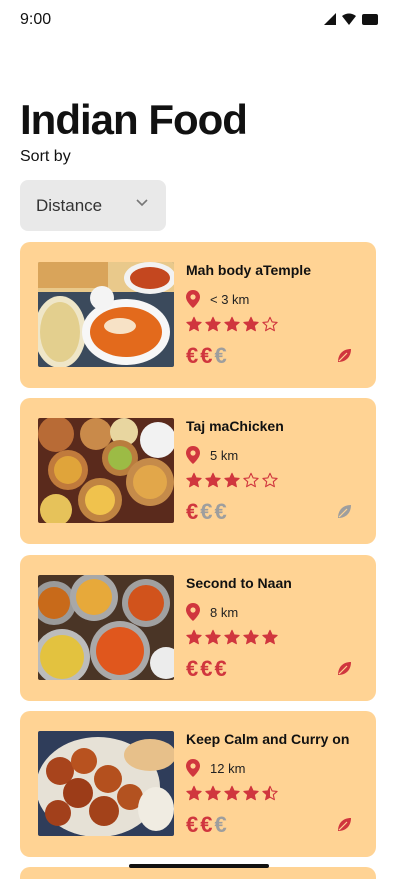 The image size is (400, 879). I want to click on chevron-down-icon, so click(142, 203).